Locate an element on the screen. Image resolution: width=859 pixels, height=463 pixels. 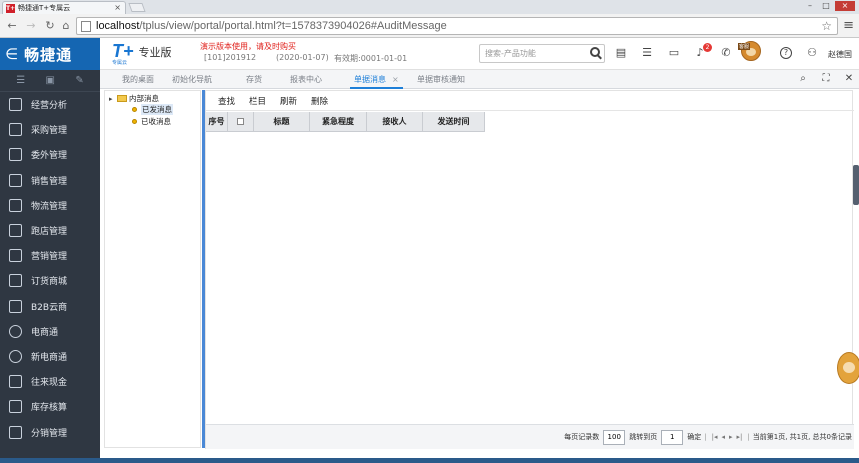
document-icon: ▣ is located at coordinates (50, 80).